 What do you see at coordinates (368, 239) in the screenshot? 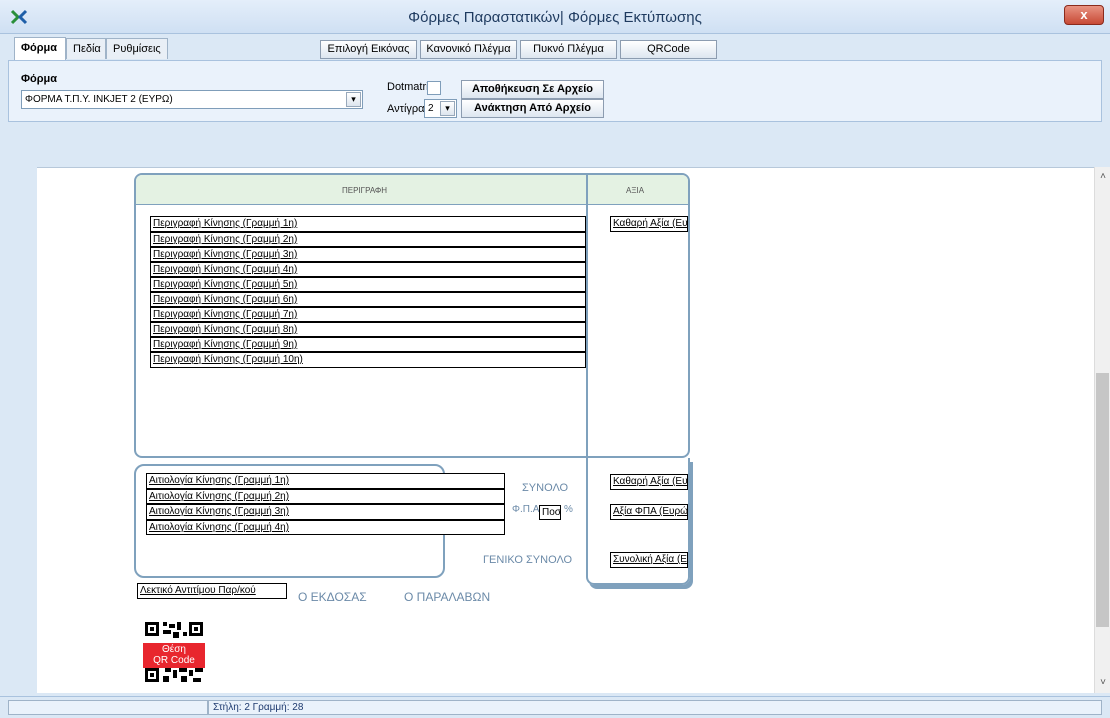
I see `line-item-field: Περιγραφή Κίνησης (Γραμμή 2η)` at bounding box center [368, 239].